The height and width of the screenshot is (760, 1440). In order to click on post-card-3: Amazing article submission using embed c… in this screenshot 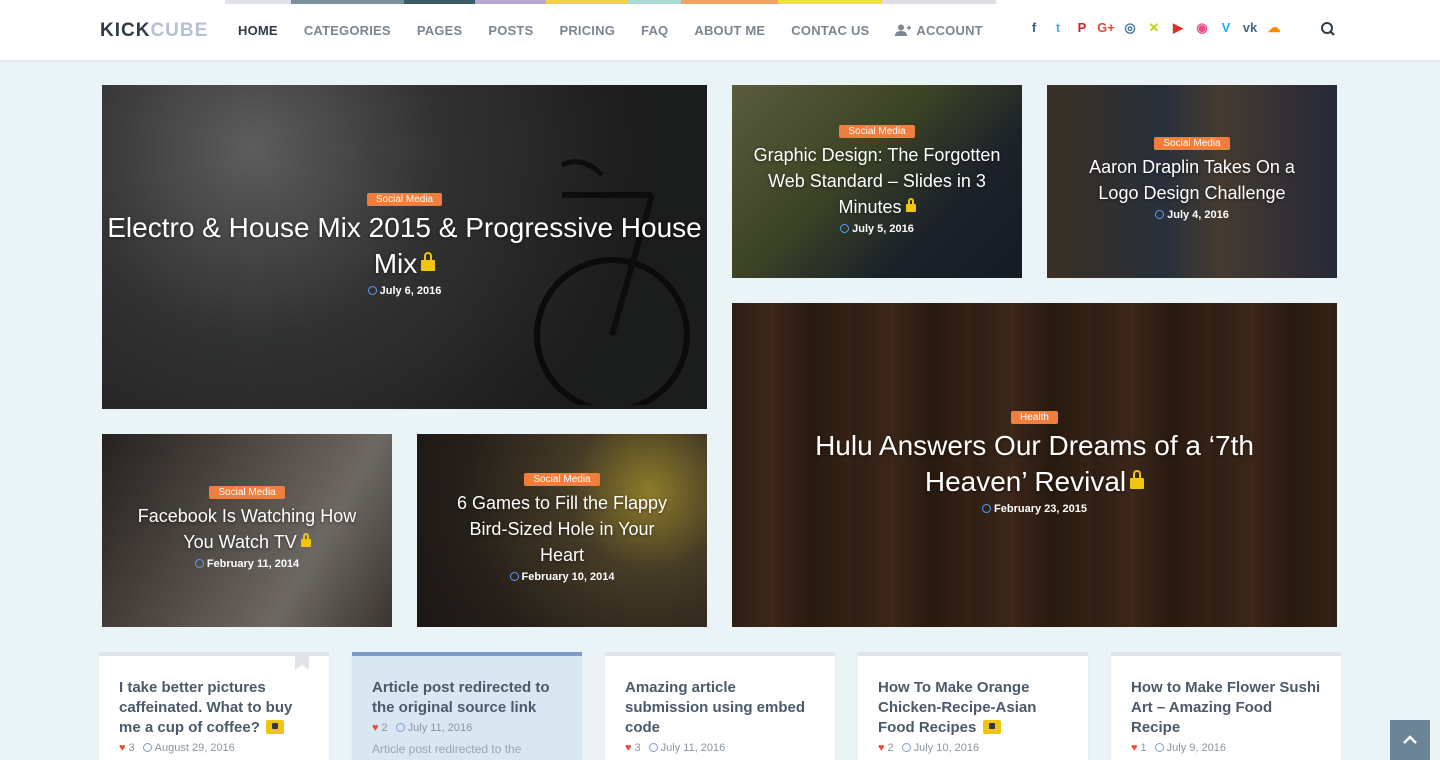, I will do `click(720, 706)`.